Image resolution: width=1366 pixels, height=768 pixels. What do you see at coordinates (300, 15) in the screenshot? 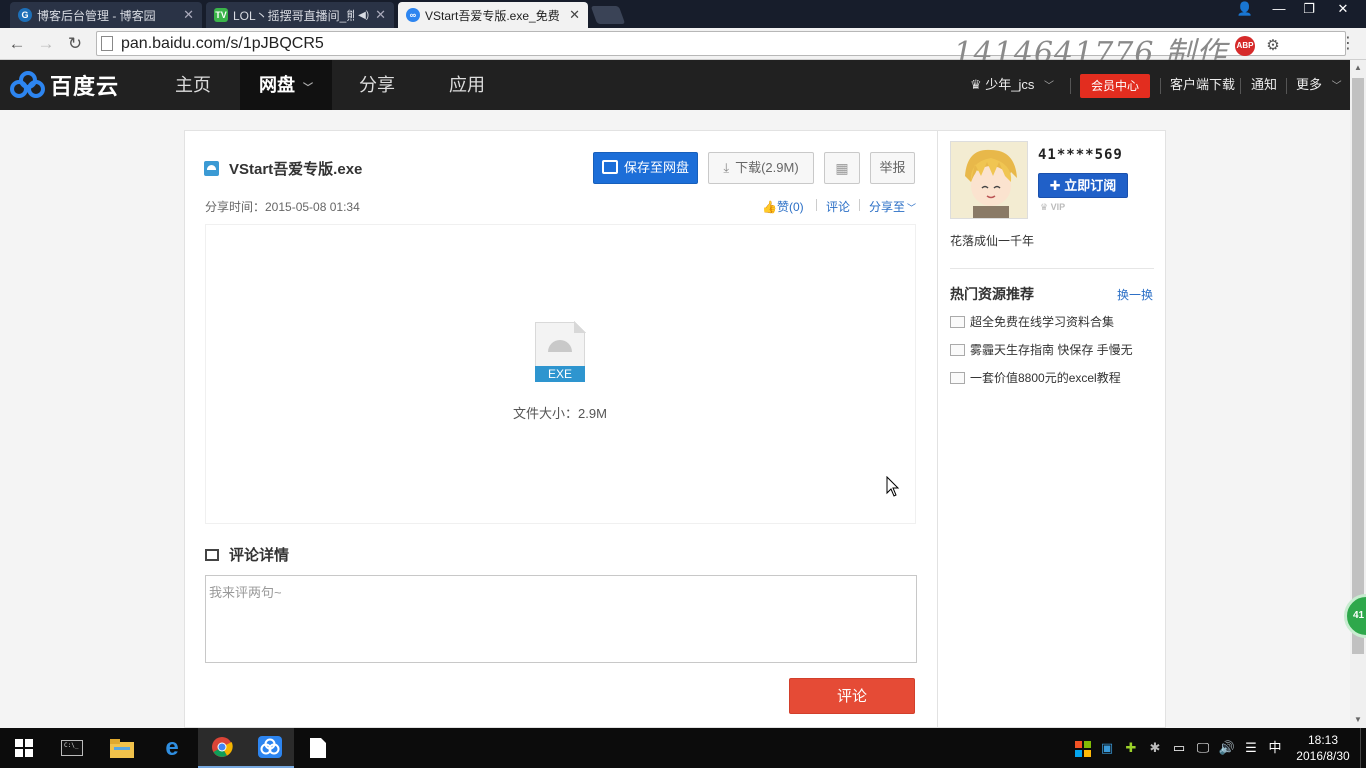
I see `tab-panda-tv: TV LOL丶摇摆哥直播间_熊 ◀) ✕` at bounding box center [300, 15].